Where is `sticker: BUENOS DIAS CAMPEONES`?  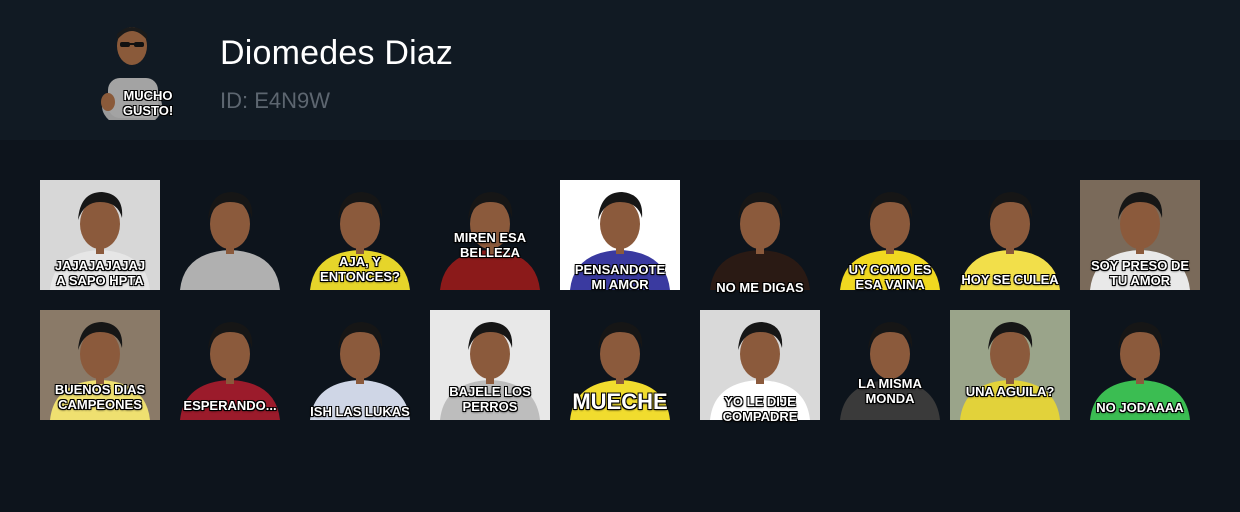
sticker: BUENOS DIAS CAMPEONES is located at coordinates (100, 365).